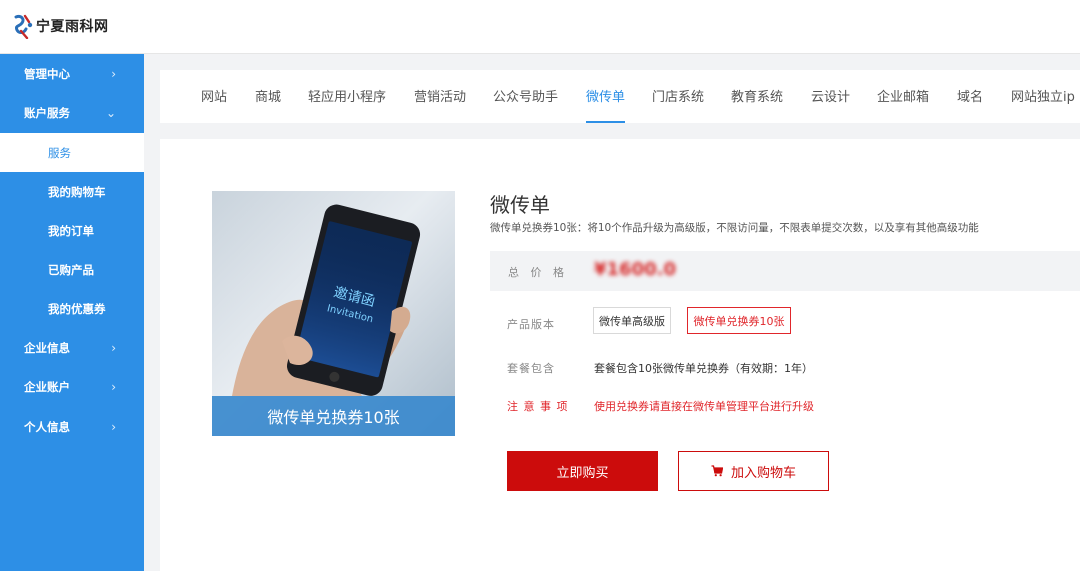  What do you see at coordinates (72, 388) in the screenshot?
I see `sidebar-item-company-account: 企业账户 ›` at bounding box center [72, 388].